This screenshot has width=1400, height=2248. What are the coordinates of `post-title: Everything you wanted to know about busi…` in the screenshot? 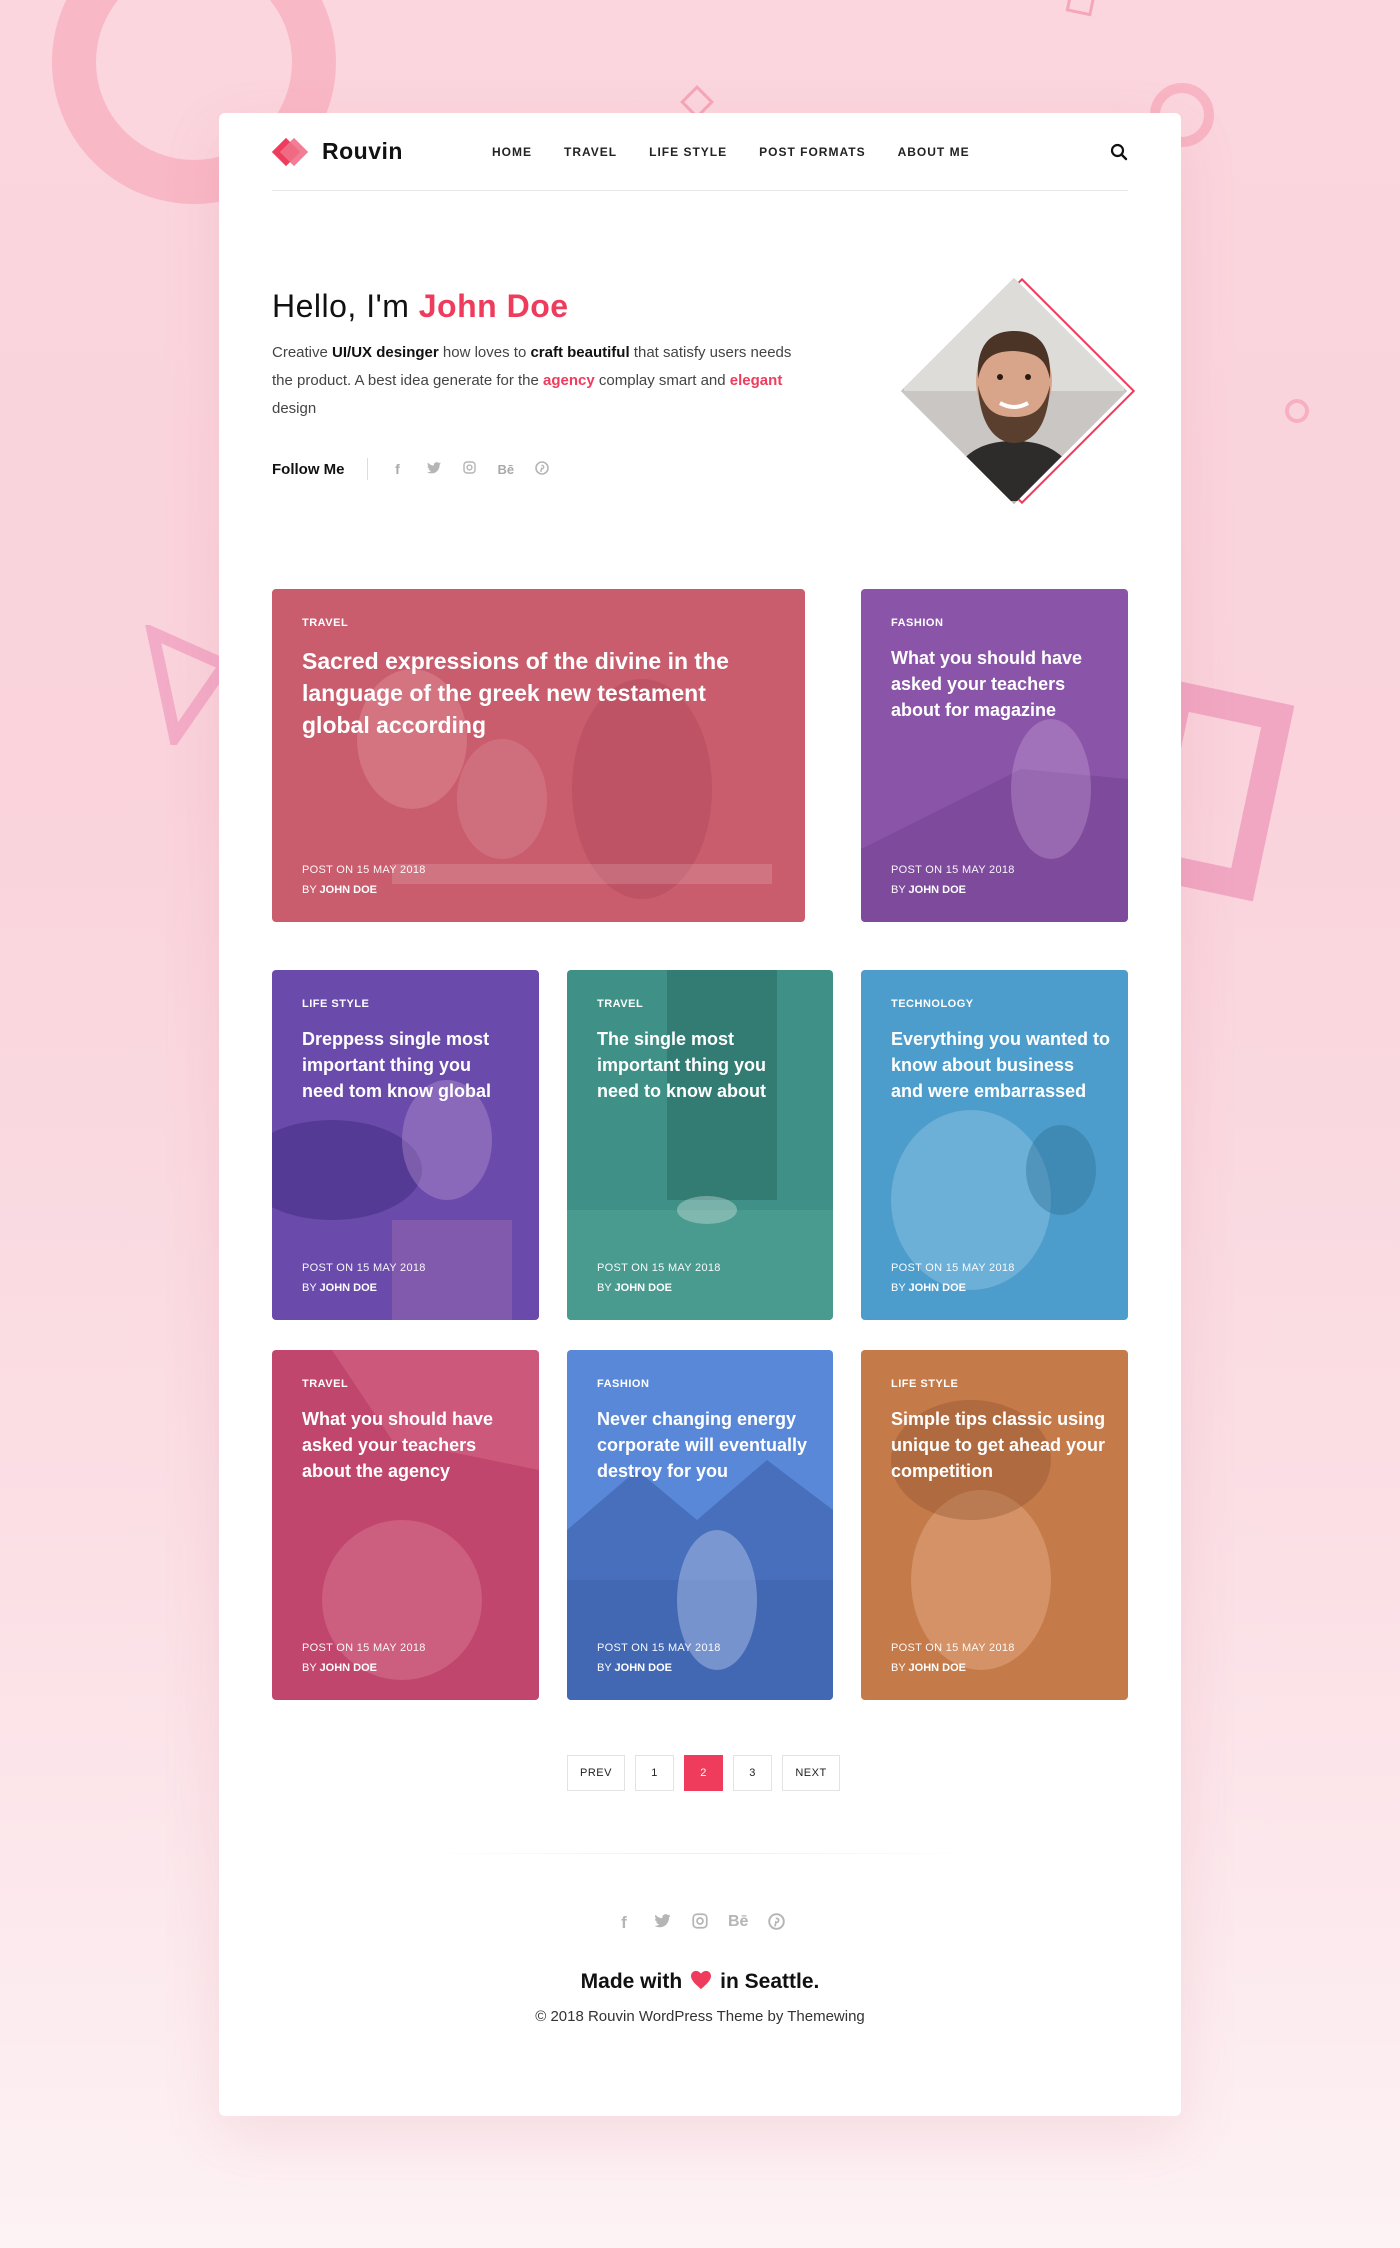 It's located at (1001, 1065).